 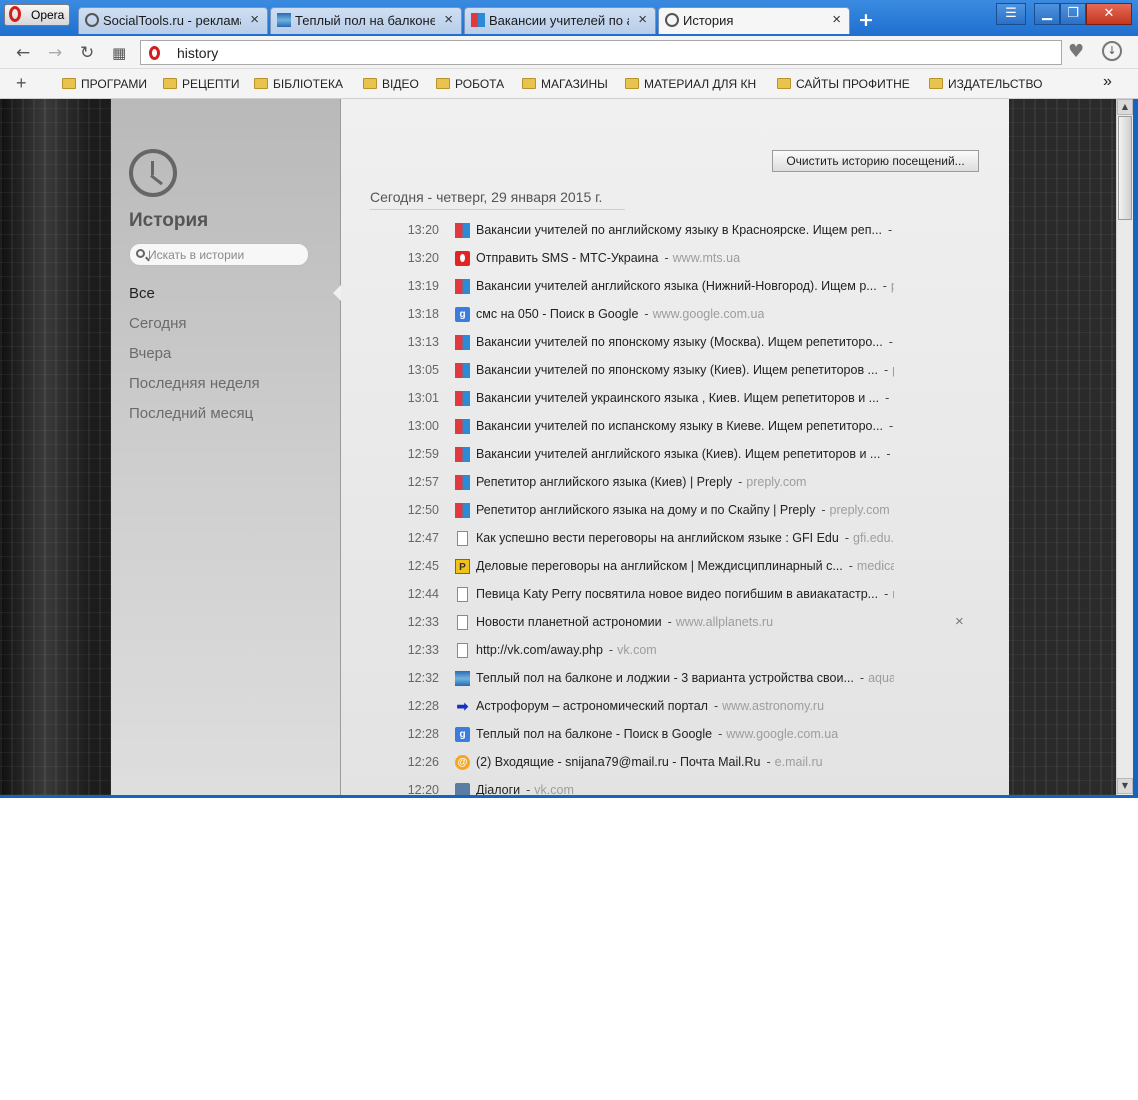 I want to click on bookmark-folder: РОБОТА, so click(x=470, y=84).